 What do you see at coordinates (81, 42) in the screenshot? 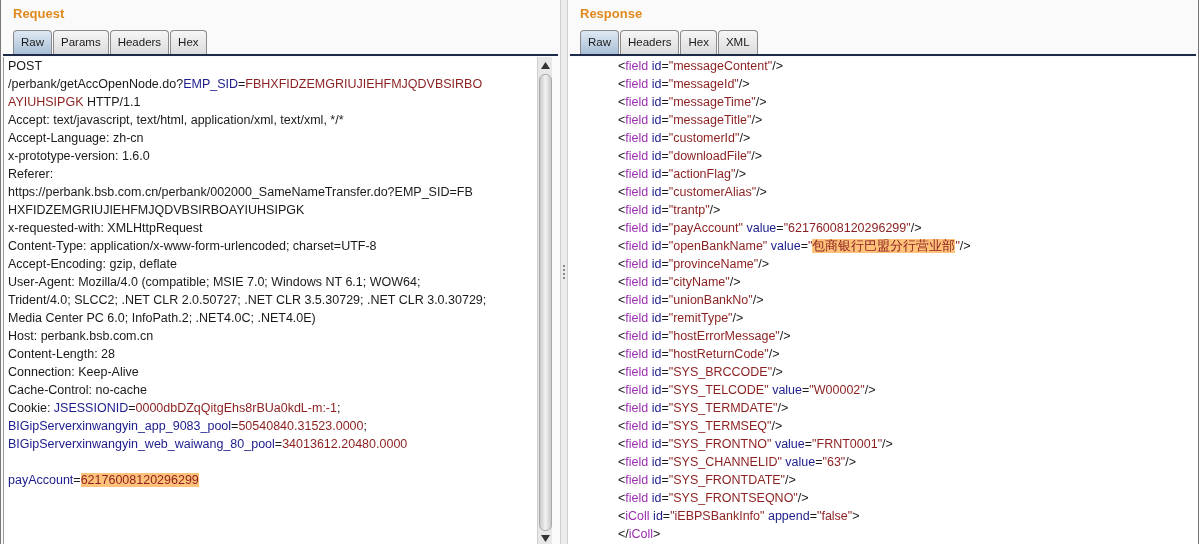
I see `tab: Params` at bounding box center [81, 42].